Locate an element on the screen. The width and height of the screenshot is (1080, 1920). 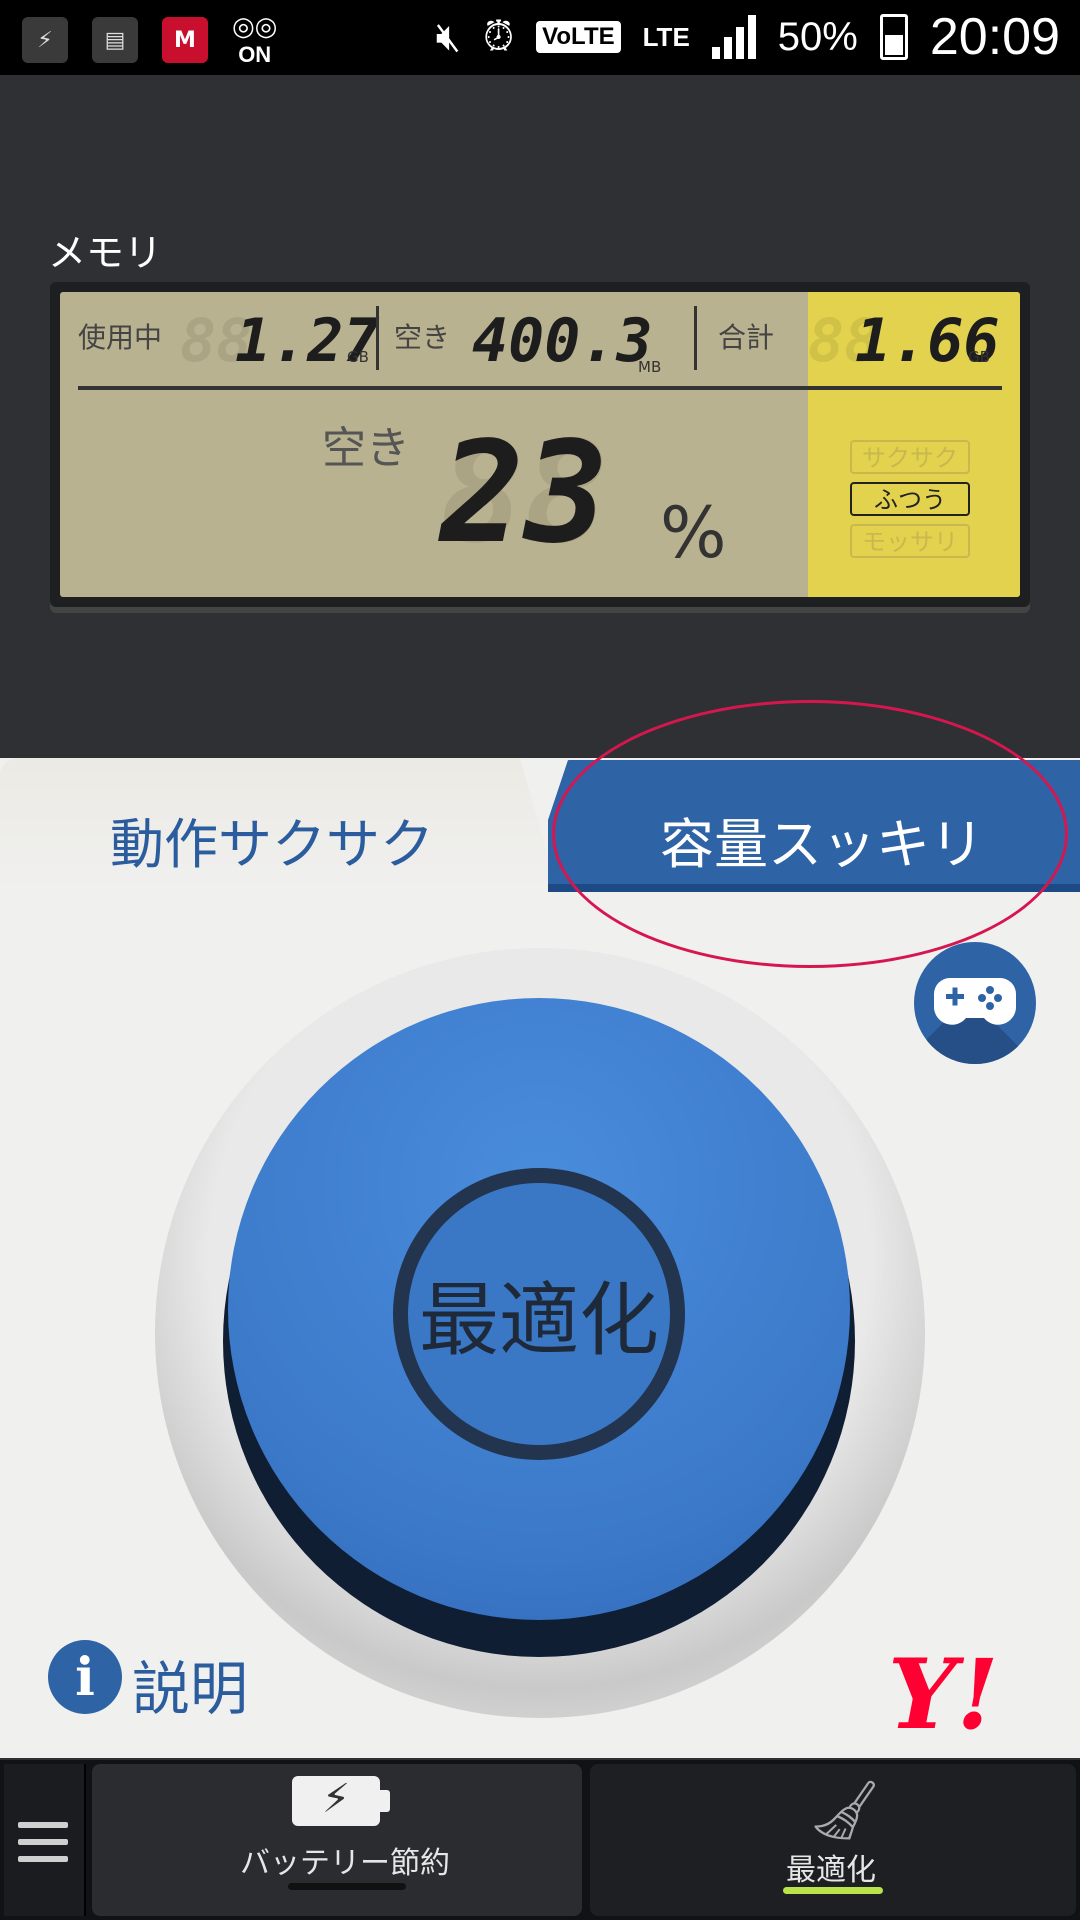
voicemail-icon: ◎◎ ON is located at coordinates (255, 39).